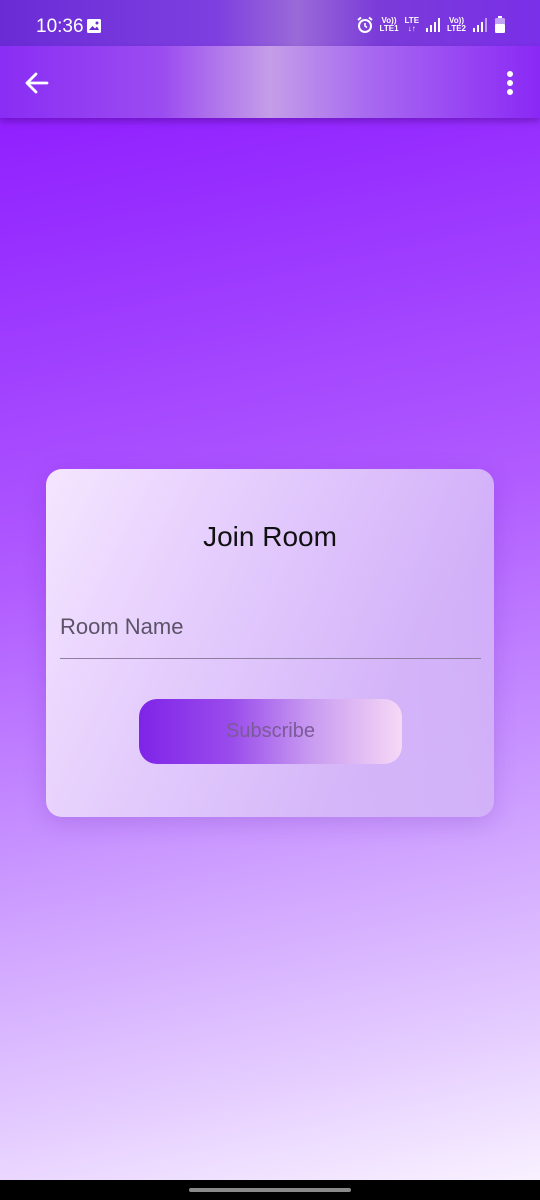  Describe the element at coordinates (60, 26) in the screenshot. I see `status-time: 10:36` at that location.